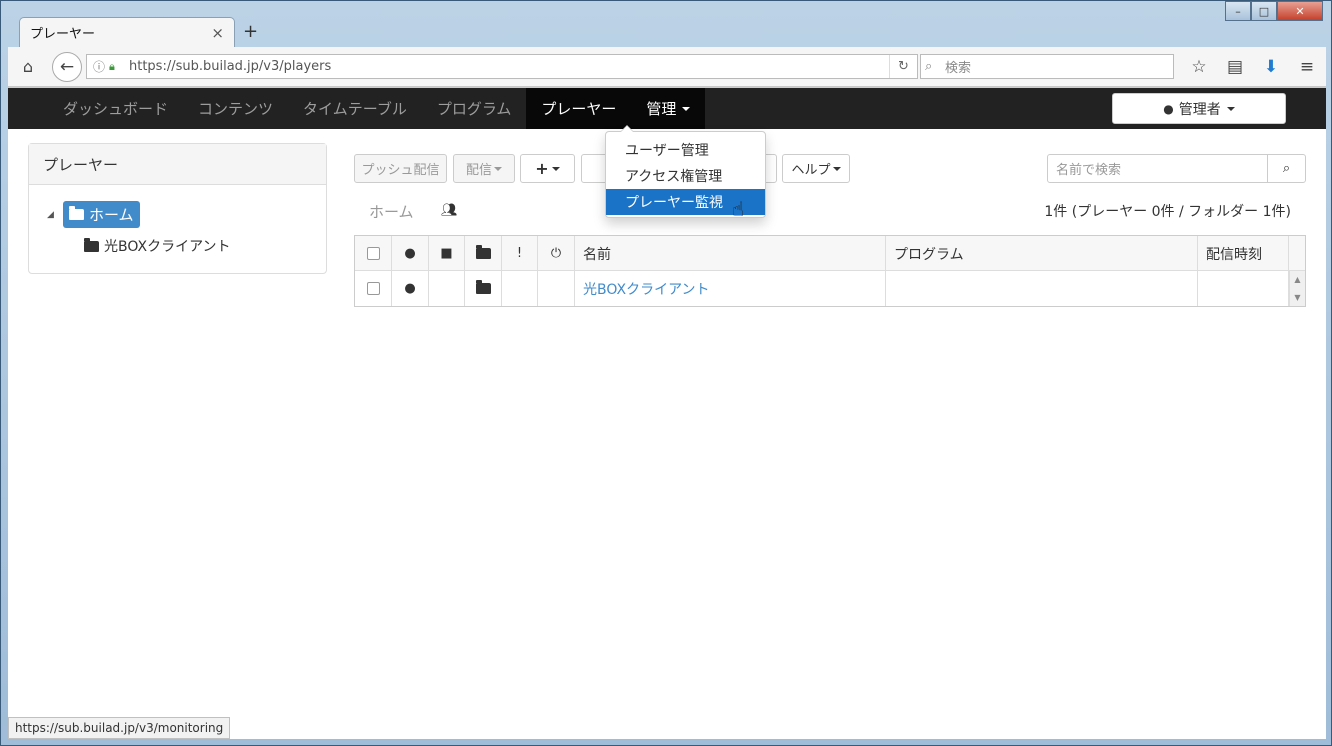 The image size is (1332, 746). I want to click on tab-title: プレーヤー, so click(63, 34).